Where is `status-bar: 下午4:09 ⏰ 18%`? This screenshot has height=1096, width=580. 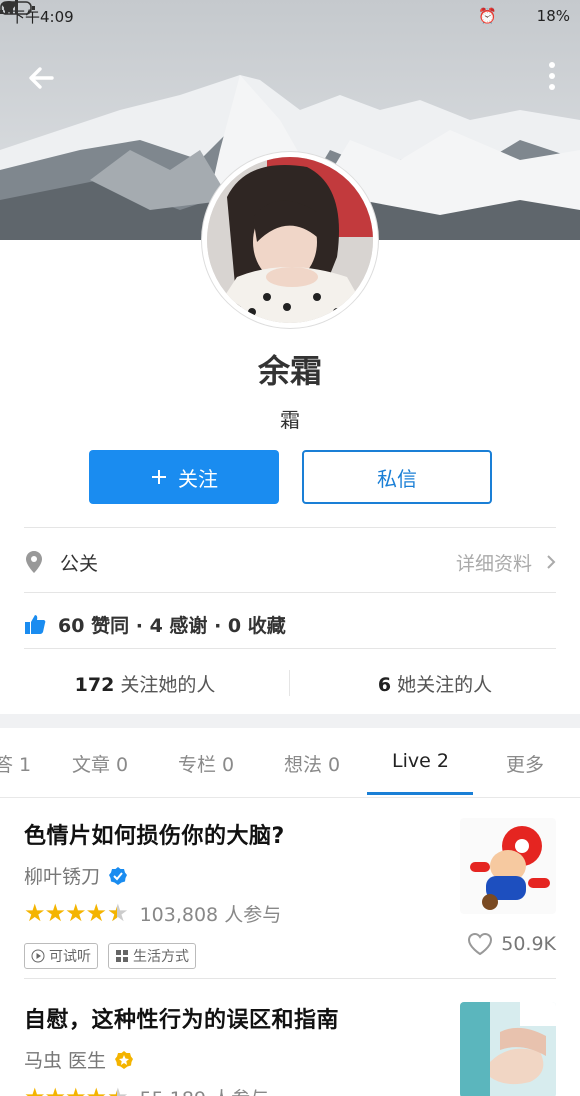 status-bar: 下午4:09 ⏰ 18% is located at coordinates (290, 16).